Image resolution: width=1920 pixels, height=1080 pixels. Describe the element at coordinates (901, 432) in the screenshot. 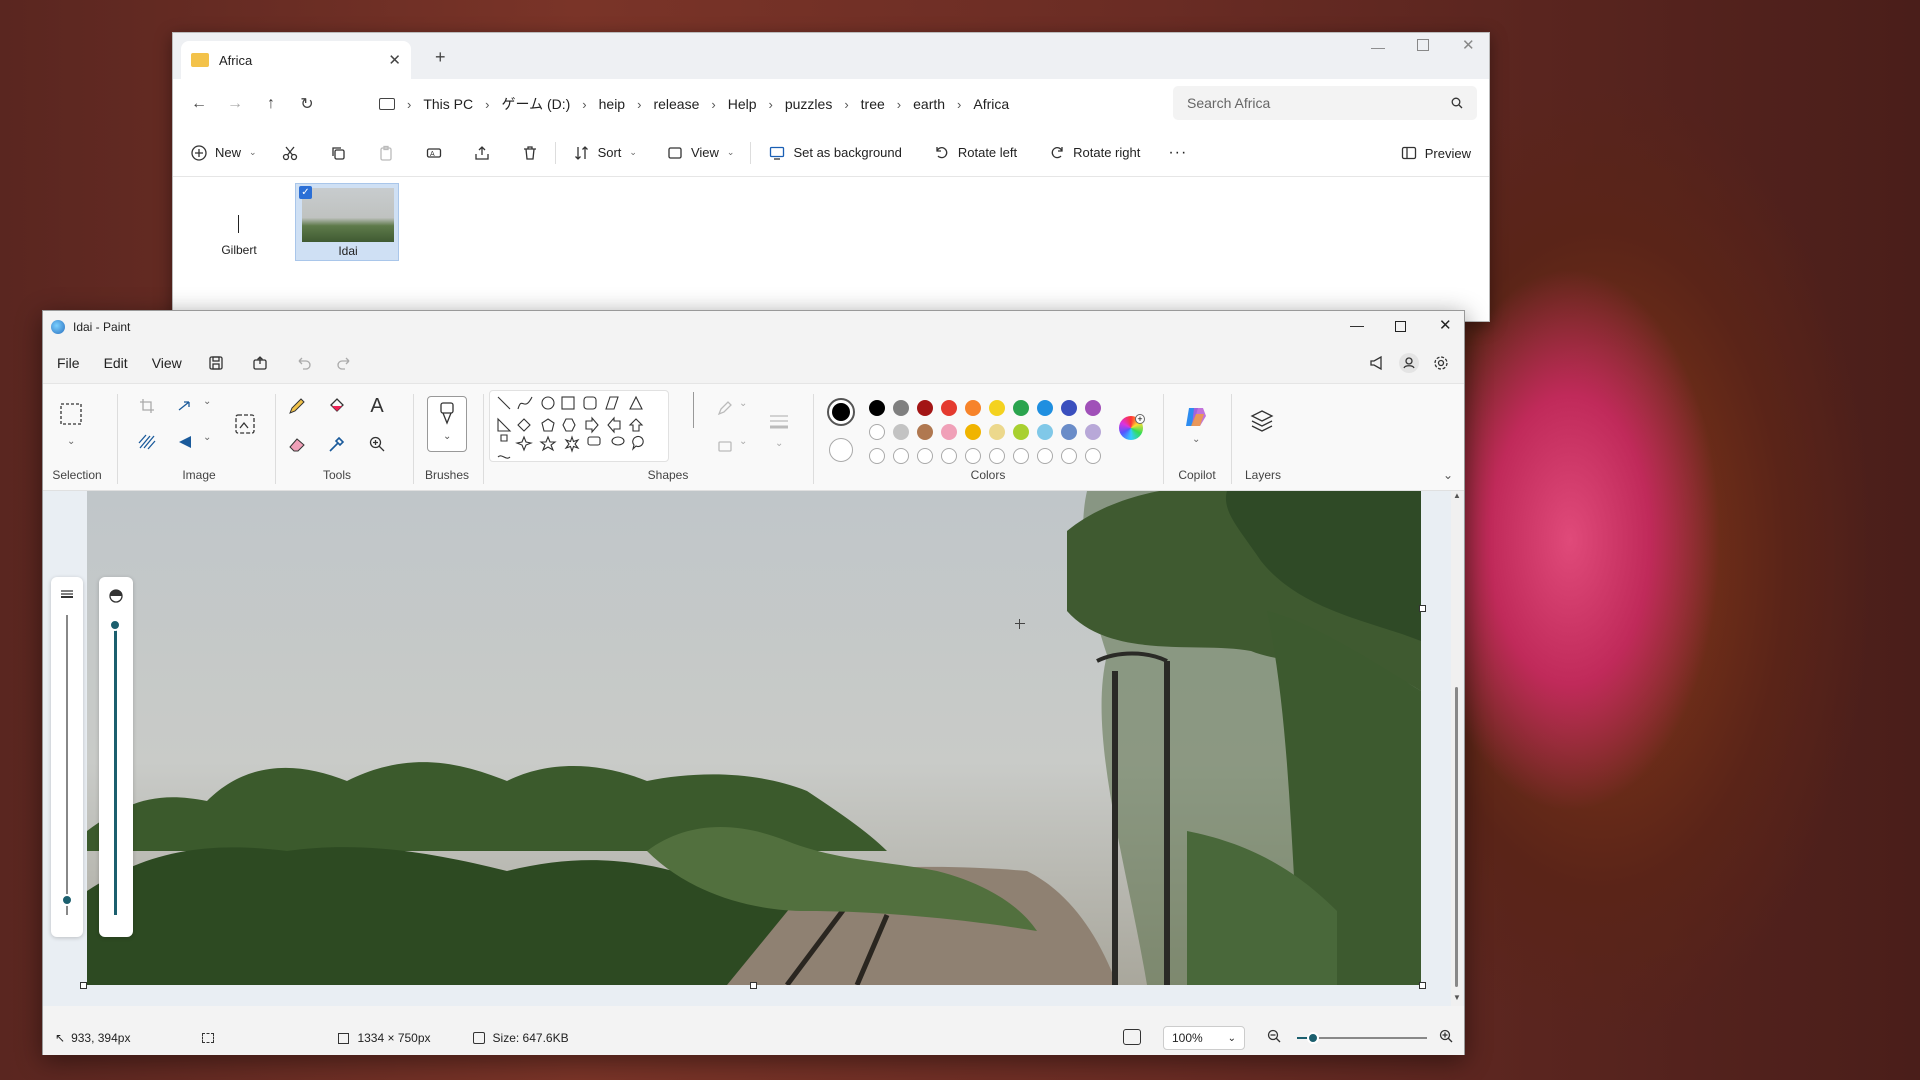

I see `color-swatch-c3c3c3` at that location.